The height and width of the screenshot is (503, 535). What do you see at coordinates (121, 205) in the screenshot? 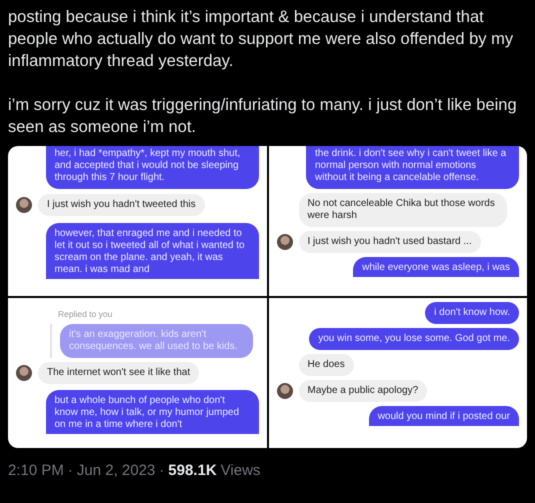
I see `received-message: I just wish you hadn't tweeted this` at bounding box center [121, 205].